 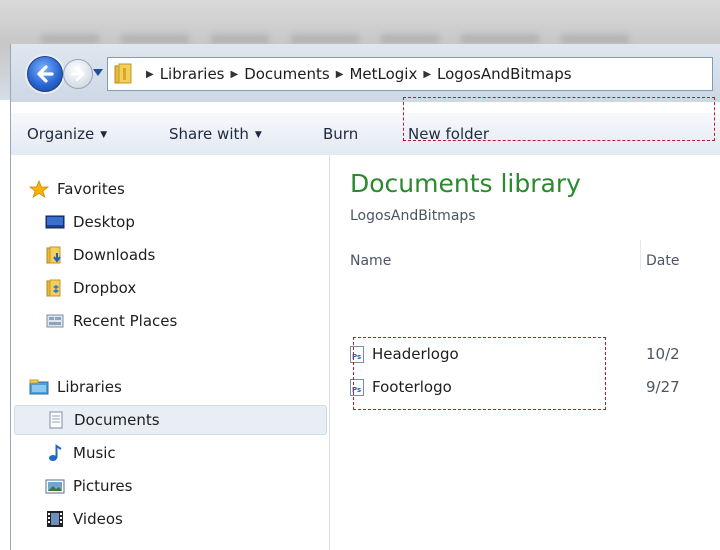 I want to click on breadcrumb-libraries: Libraries, so click(x=192, y=74).